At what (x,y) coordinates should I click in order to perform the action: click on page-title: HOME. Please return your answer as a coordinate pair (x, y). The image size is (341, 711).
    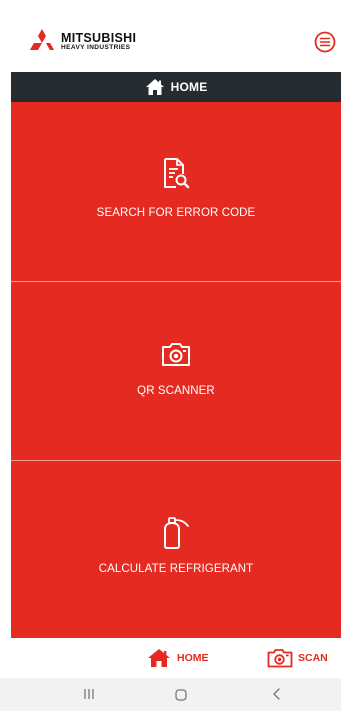
    Looking at the image, I should click on (189, 87).